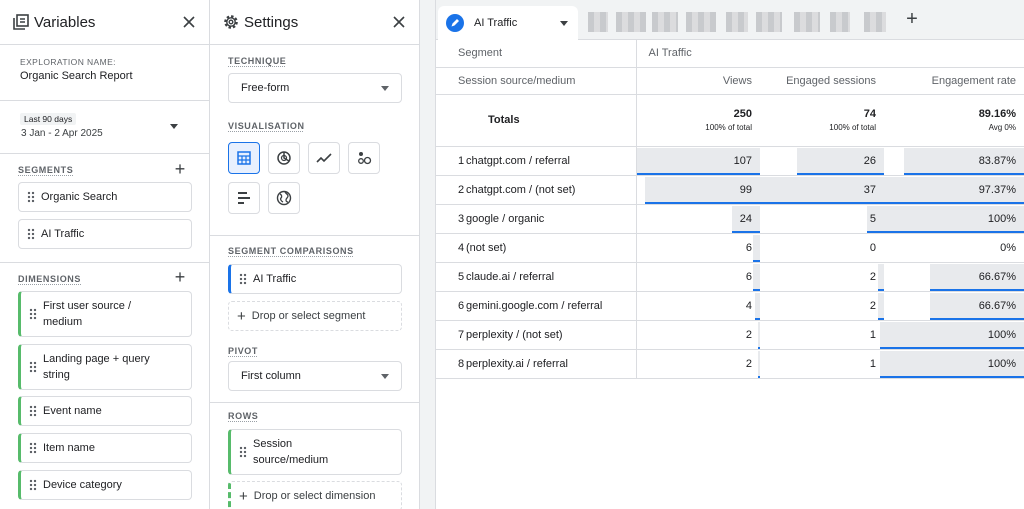 The image size is (1024, 509). I want to click on dimension-chip: First user source / medium, so click(105, 314).